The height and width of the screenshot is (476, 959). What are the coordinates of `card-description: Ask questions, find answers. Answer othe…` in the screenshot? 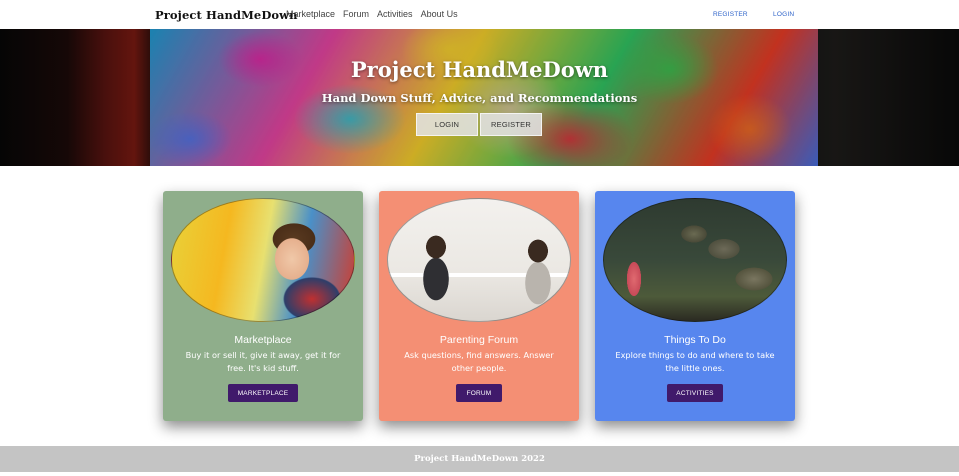 It's located at (479, 361).